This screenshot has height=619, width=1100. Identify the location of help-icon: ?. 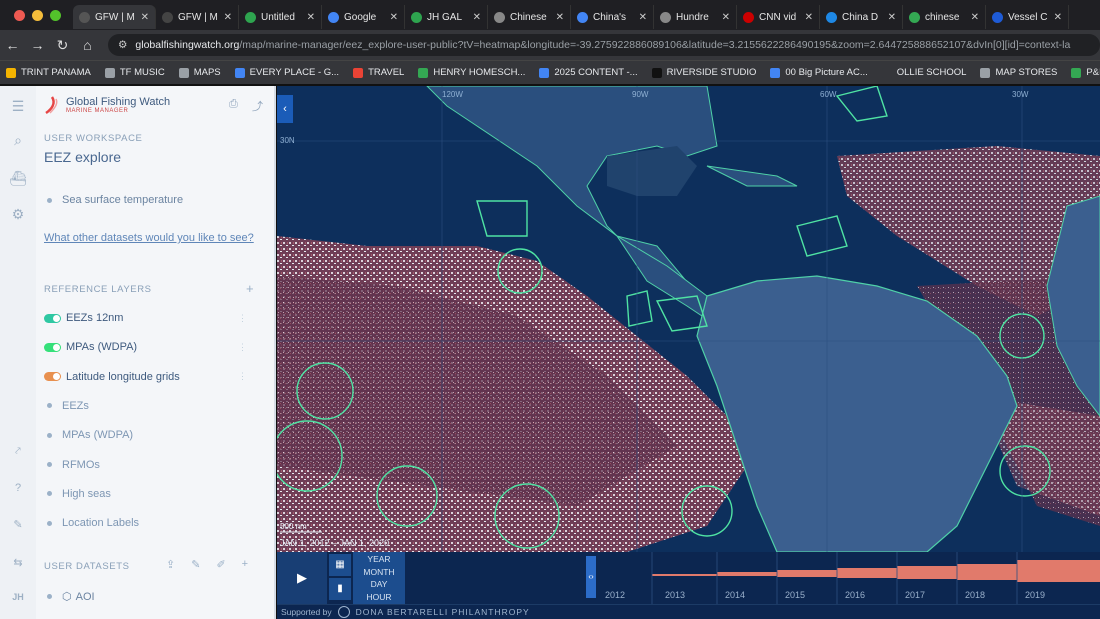
(18, 491).